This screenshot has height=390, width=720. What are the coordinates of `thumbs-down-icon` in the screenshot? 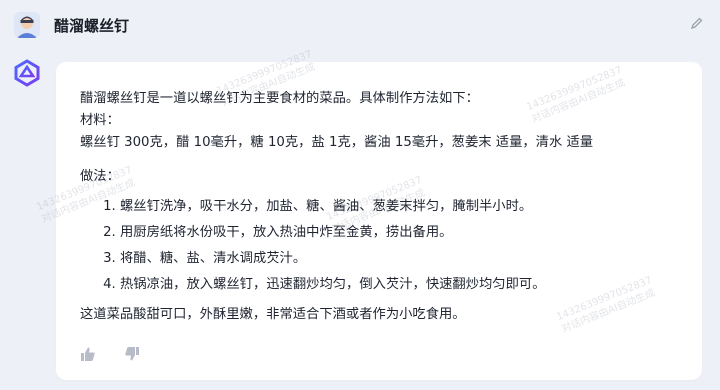 It's located at (132, 354).